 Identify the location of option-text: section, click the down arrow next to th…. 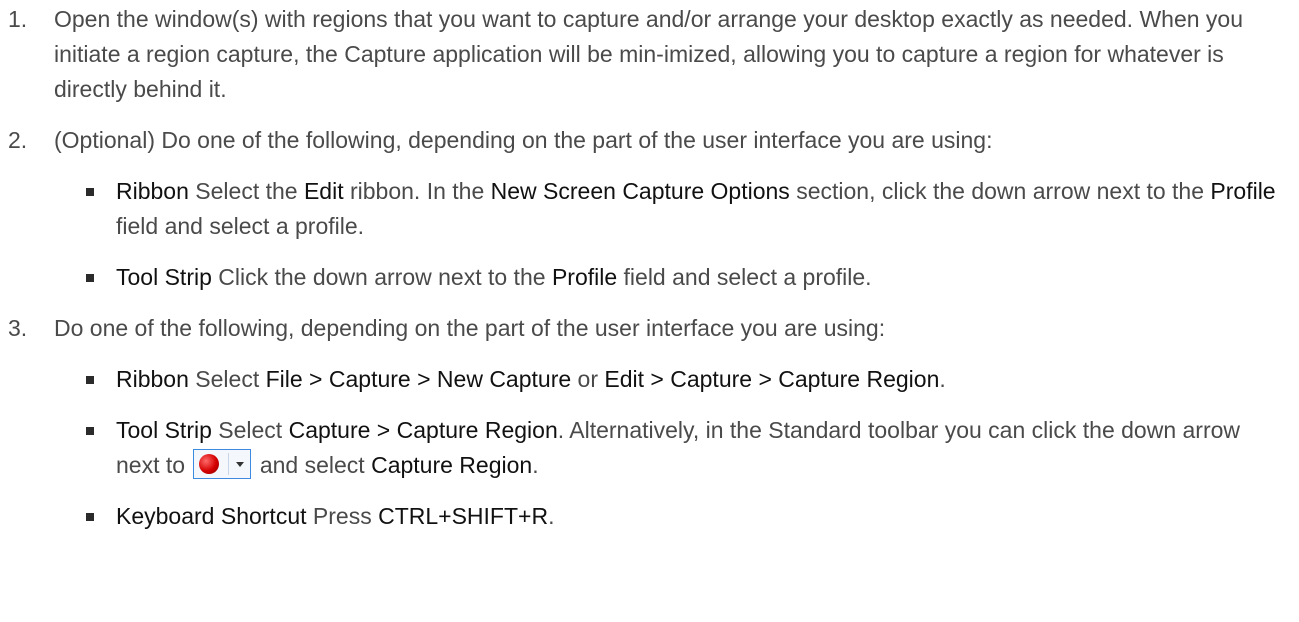
(1000, 191).